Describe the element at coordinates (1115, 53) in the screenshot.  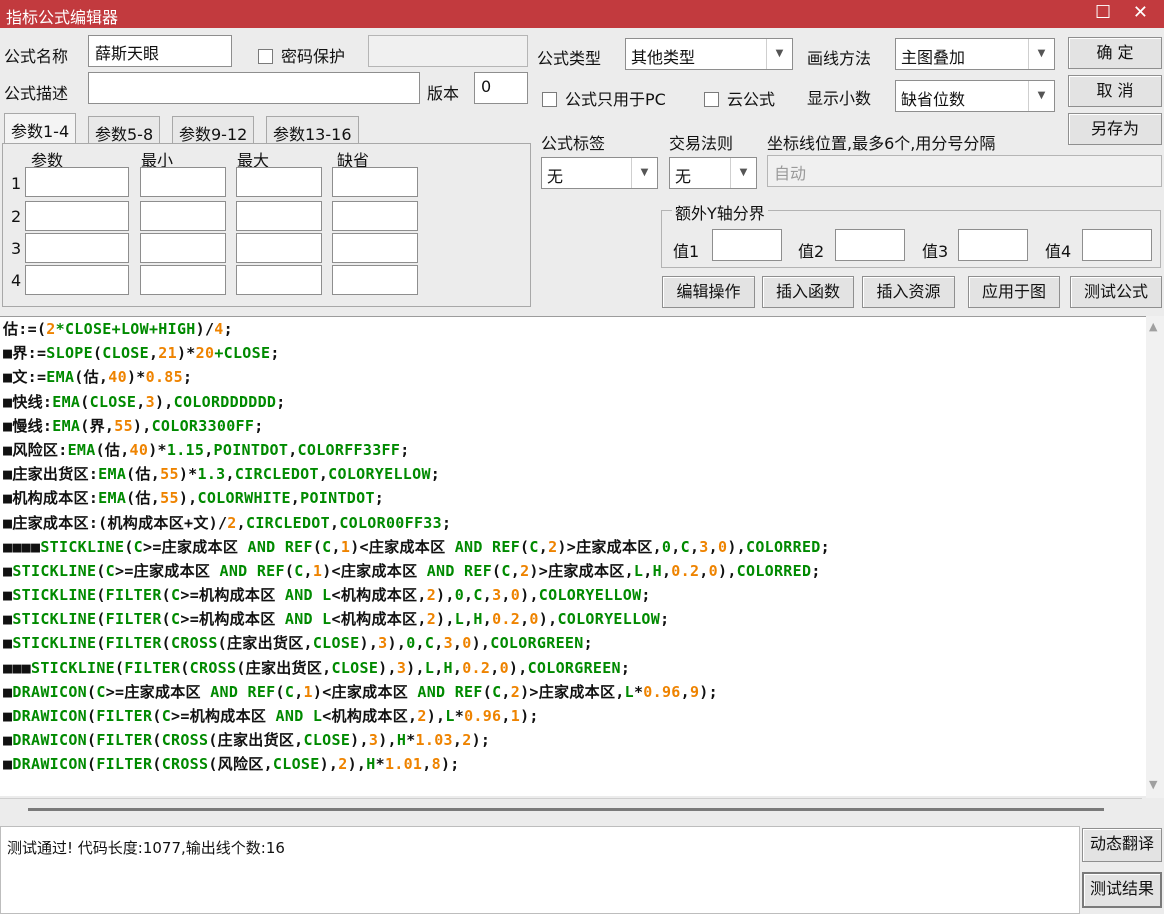
I see `ok-button: 确 定` at that location.